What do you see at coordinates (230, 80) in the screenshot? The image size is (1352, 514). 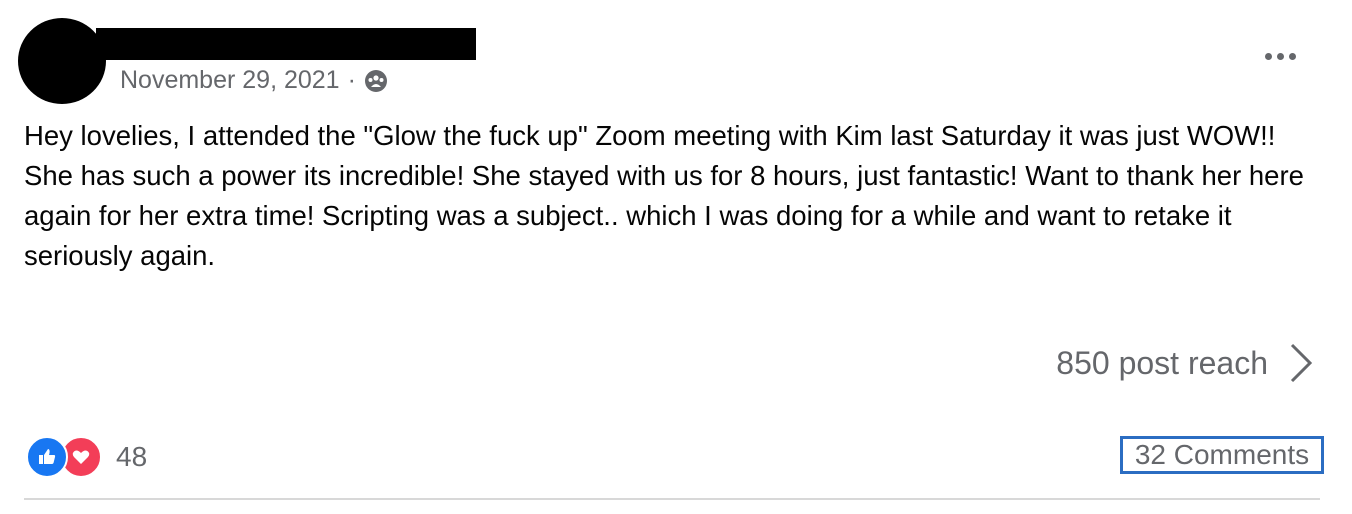 I see `post-date: November 29, 2021` at bounding box center [230, 80].